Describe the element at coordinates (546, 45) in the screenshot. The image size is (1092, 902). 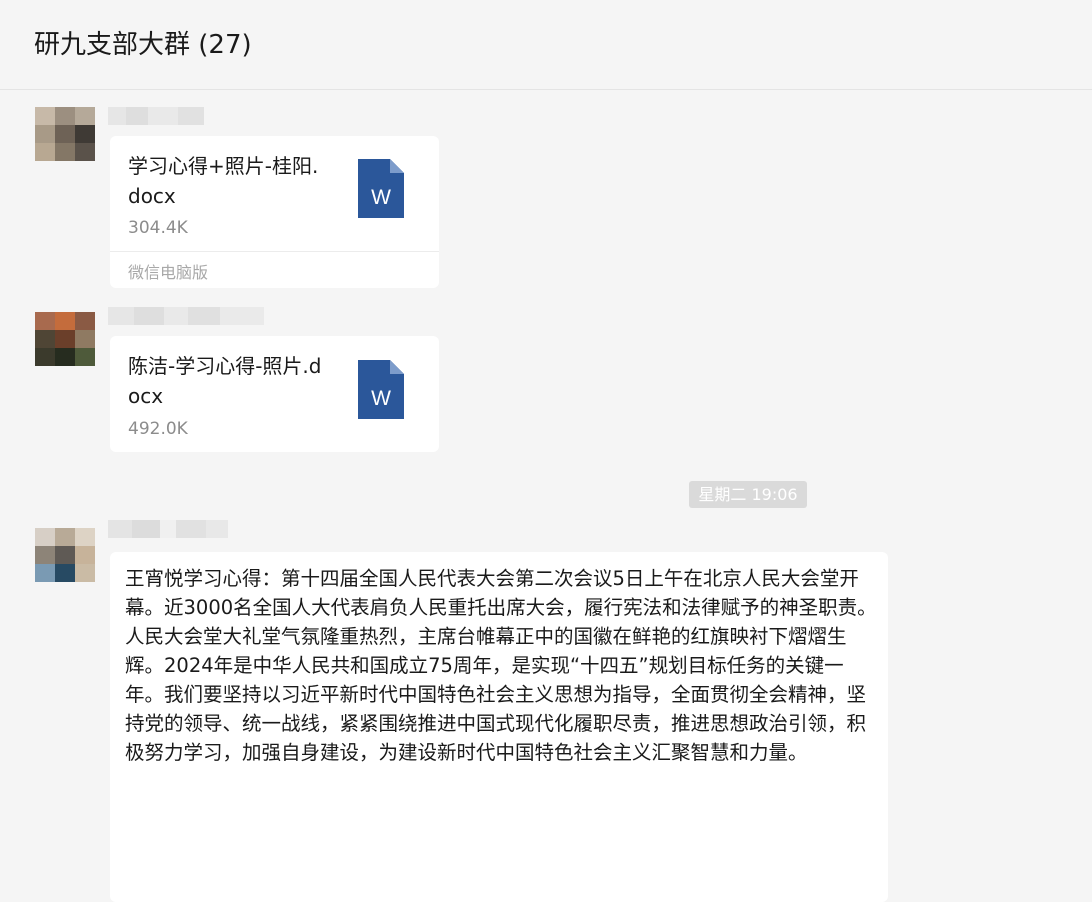
I see `chat-header: 研九支部大群 (27)` at that location.